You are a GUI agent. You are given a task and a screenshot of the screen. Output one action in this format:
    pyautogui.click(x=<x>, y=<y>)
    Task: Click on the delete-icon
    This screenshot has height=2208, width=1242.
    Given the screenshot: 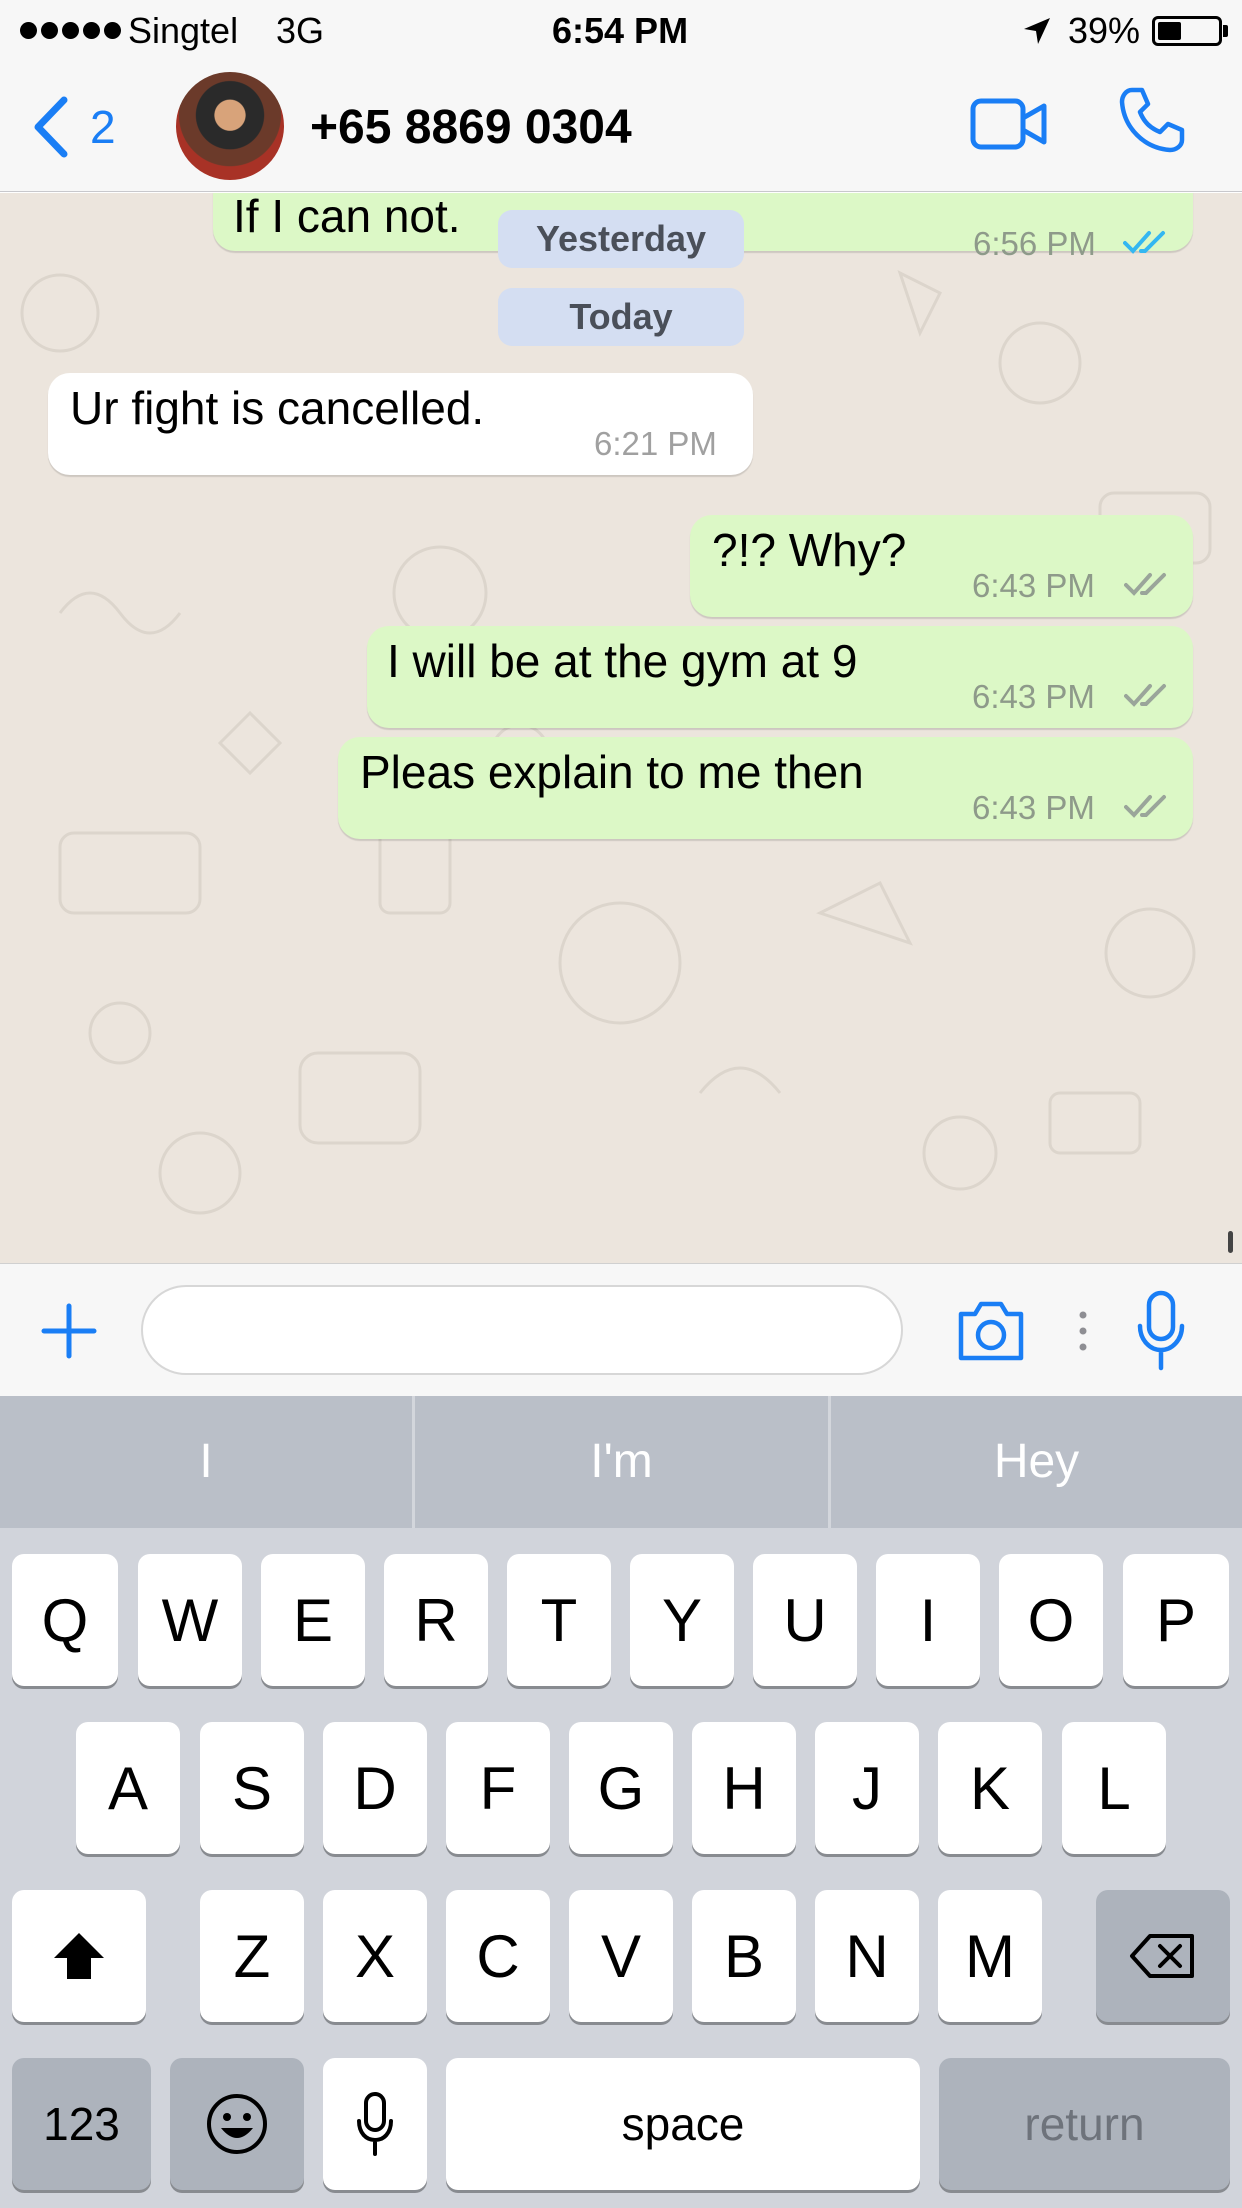 What is the action you would take?
    pyautogui.click(x=1162, y=1956)
    